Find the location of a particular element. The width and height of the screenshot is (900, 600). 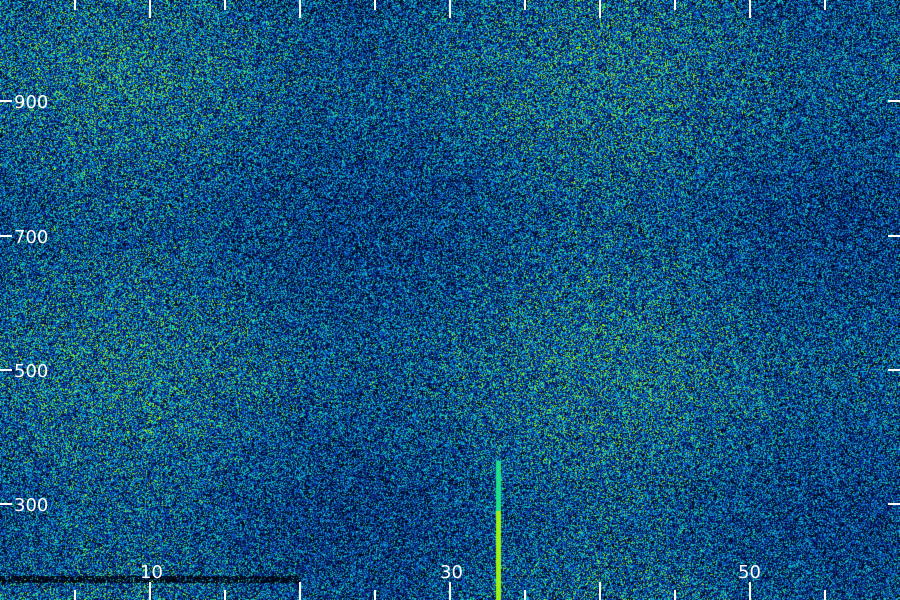

left-ticks is located at coordinates (6, 302).